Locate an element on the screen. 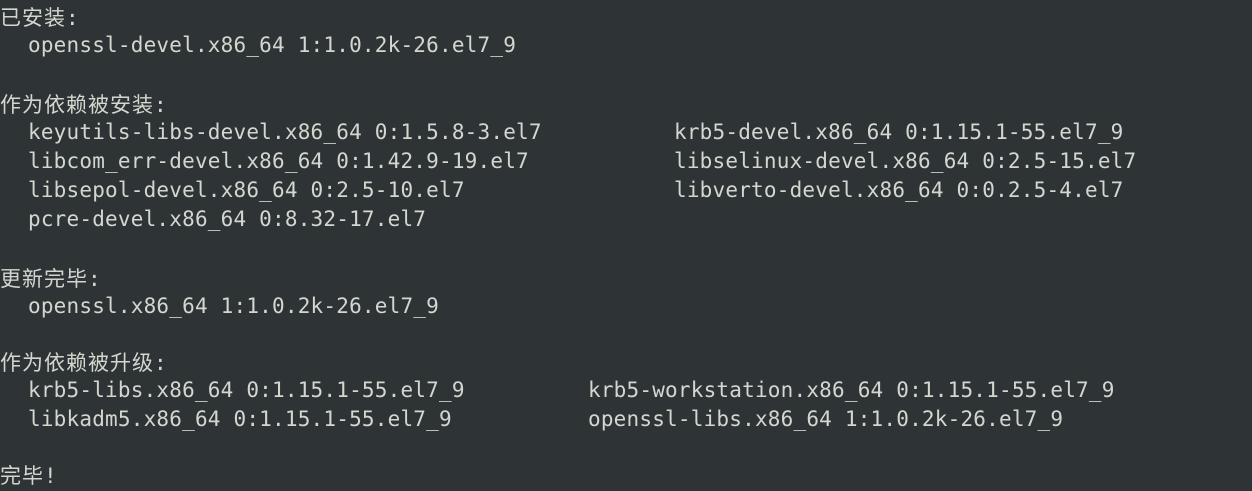  dependency-package-libcom-err-devel: libcom_err-devel.x86_64 0:1.42.9-19.el7 is located at coordinates (278, 161).